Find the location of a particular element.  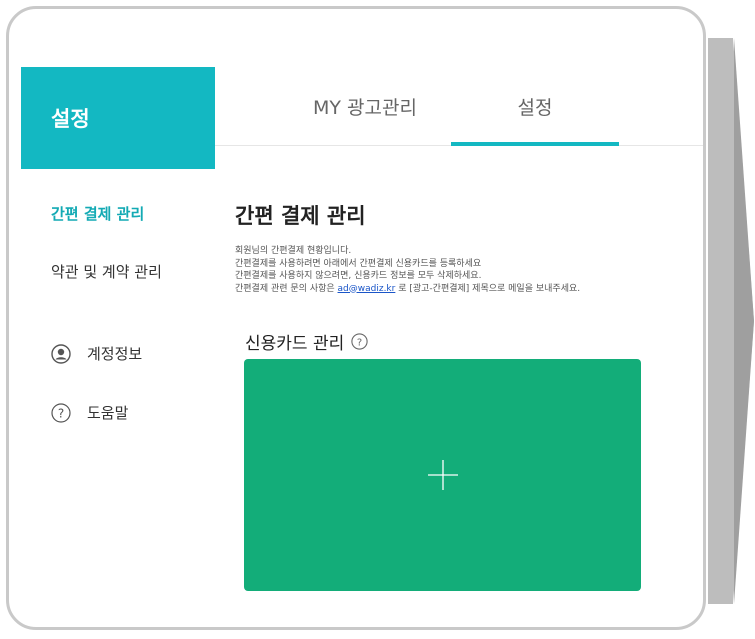

page-title: 간편 결제 관리 is located at coordinates (300, 216).